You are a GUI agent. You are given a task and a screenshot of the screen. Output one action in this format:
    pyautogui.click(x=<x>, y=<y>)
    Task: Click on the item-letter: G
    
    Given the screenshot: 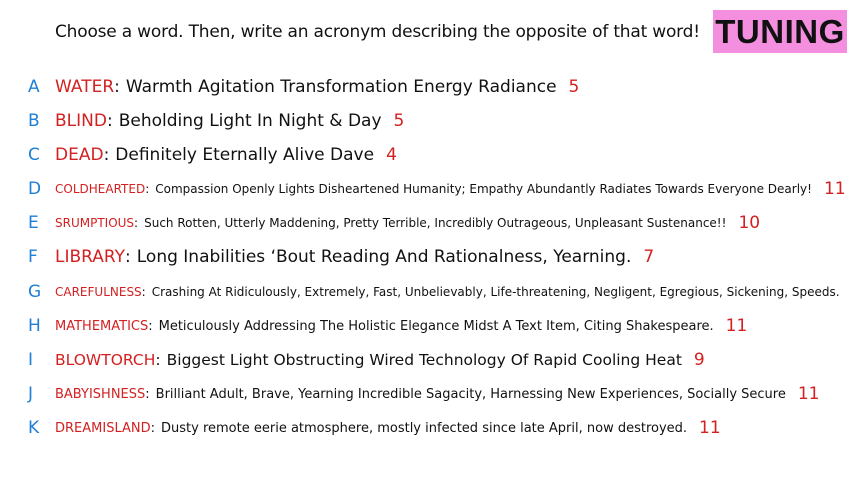 What is the action you would take?
    pyautogui.click(x=35, y=292)
    